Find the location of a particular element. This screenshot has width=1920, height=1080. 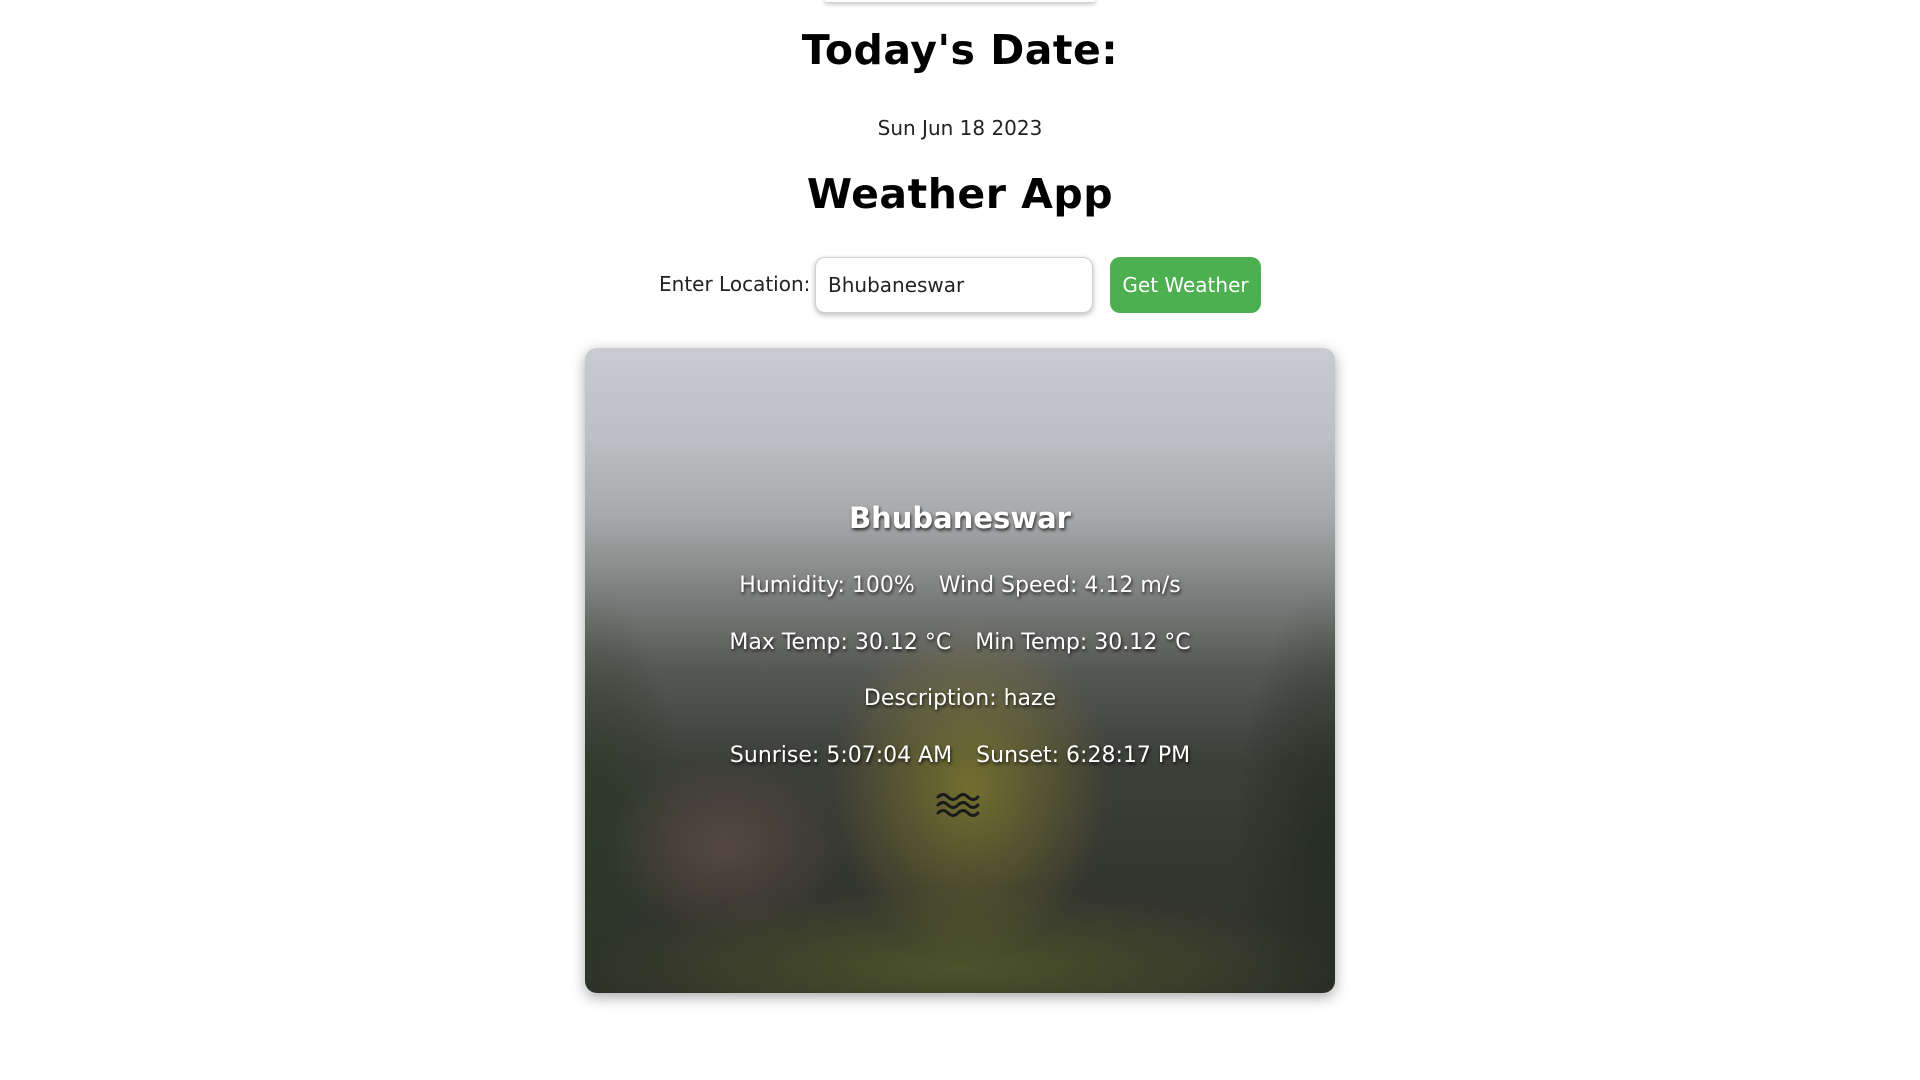

app-title: Weather App is located at coordinates (960, 194).